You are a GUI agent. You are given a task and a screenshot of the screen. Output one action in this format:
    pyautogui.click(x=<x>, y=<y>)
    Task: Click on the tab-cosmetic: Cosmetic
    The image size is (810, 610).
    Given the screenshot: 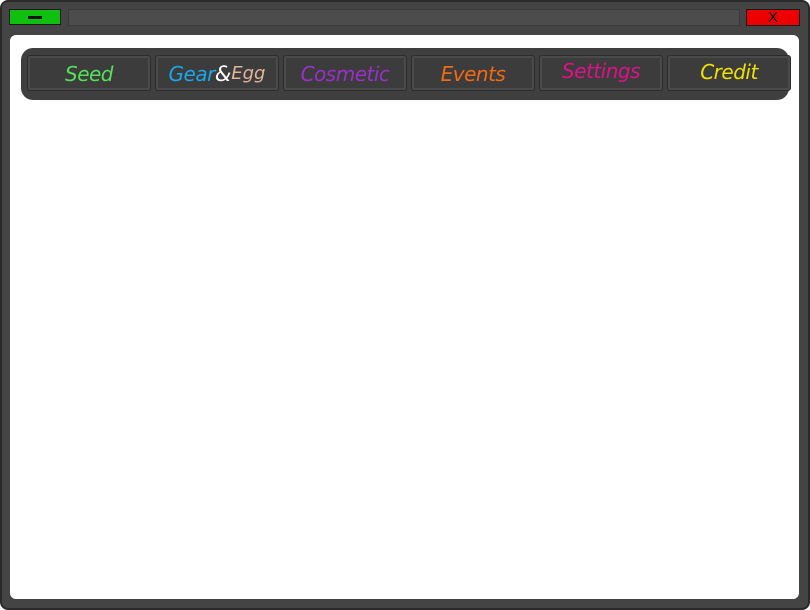 What is the action you would take?
    pyautogui.click(x=345, y=73)
    